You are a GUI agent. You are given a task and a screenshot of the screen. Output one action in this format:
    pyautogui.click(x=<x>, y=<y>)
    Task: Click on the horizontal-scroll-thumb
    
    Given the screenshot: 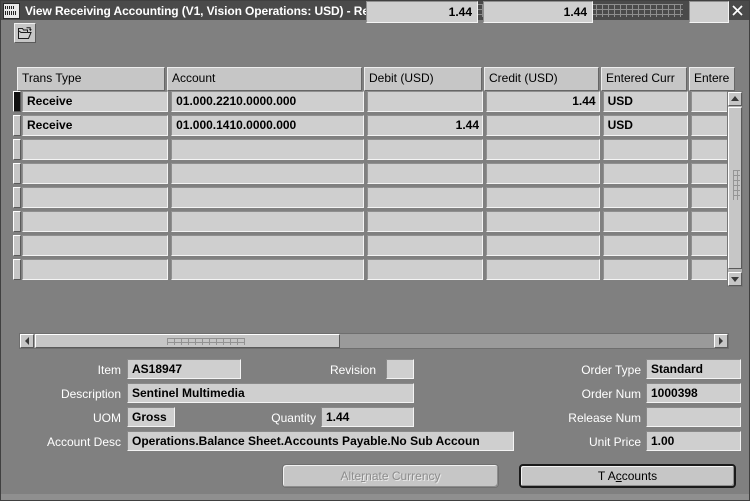 What is the action you would take?
    pyautogui.click(x=187, y=341)
    